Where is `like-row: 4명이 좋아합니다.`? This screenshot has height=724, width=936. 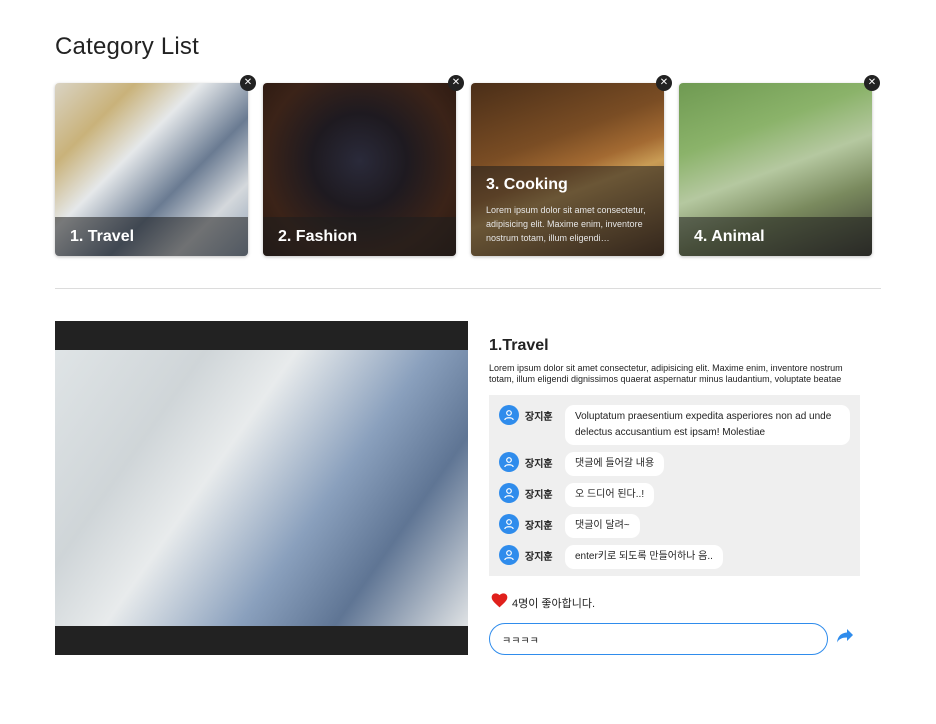 like-row: 4명이 좋아합니다. is located at coordinates (543, 603).